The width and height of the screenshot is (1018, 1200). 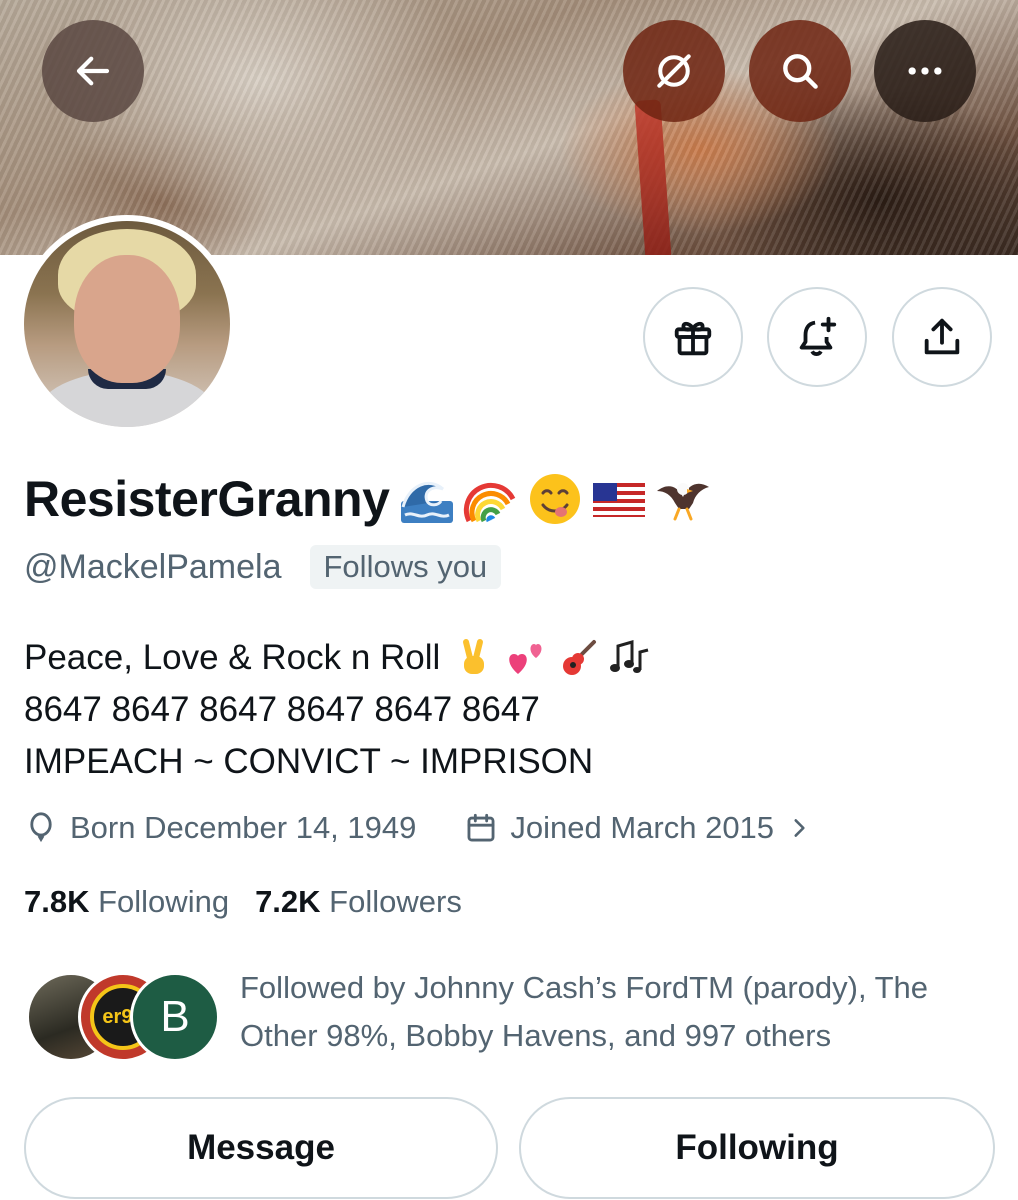 I want to click on yum-face-icon, so click(x=555, y=499).